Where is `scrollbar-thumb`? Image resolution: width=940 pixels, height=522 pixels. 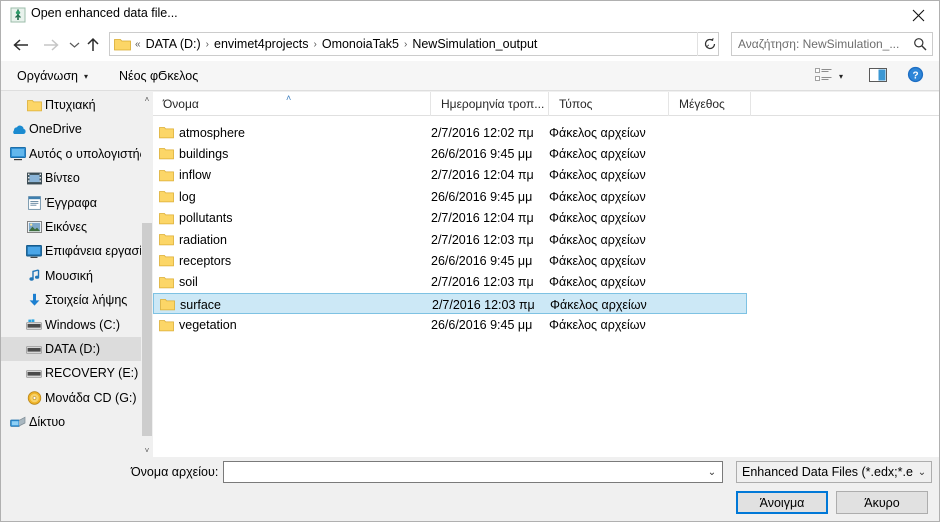
scrollbar-thumb is located at coordinates (147, 329).